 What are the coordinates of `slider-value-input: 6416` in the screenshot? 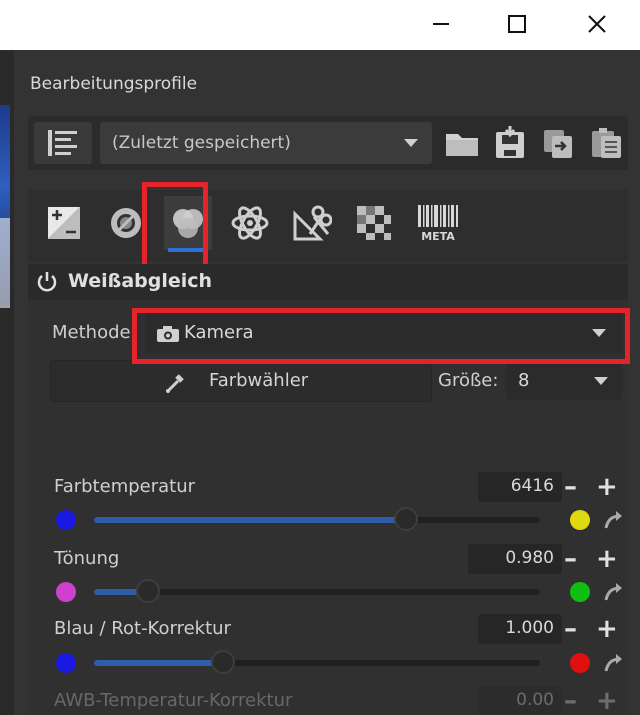 It's located at (520, 487).